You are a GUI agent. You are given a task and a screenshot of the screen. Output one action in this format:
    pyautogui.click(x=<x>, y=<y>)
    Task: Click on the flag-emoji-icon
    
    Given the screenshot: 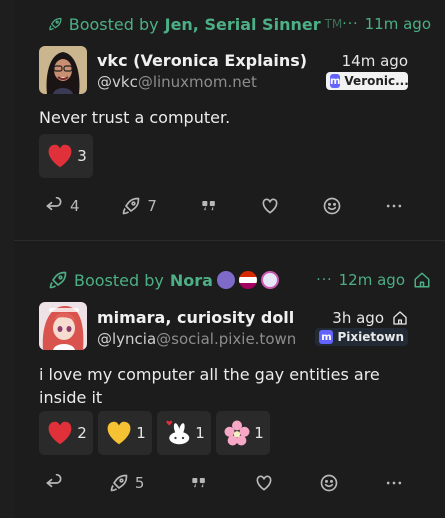 What is the action you would take?
    pyautogui.click(x=247, y=280)
    